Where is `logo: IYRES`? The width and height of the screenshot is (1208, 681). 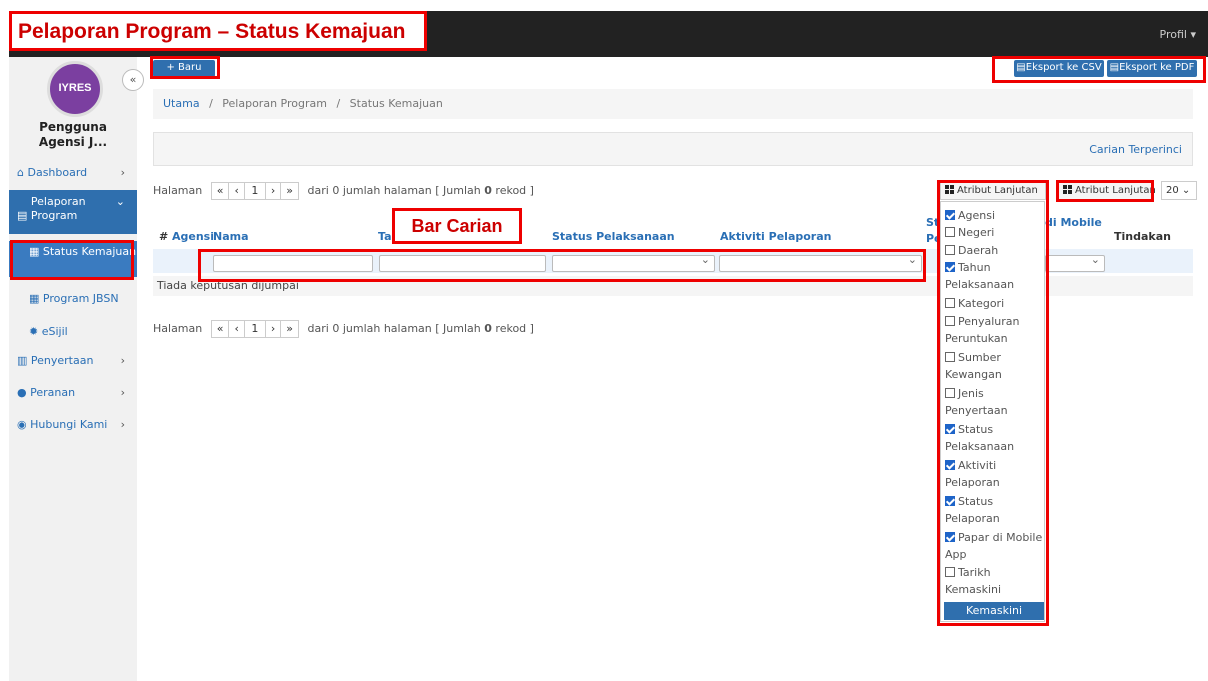 logo: IYRES is located at coordinates (75, 89).